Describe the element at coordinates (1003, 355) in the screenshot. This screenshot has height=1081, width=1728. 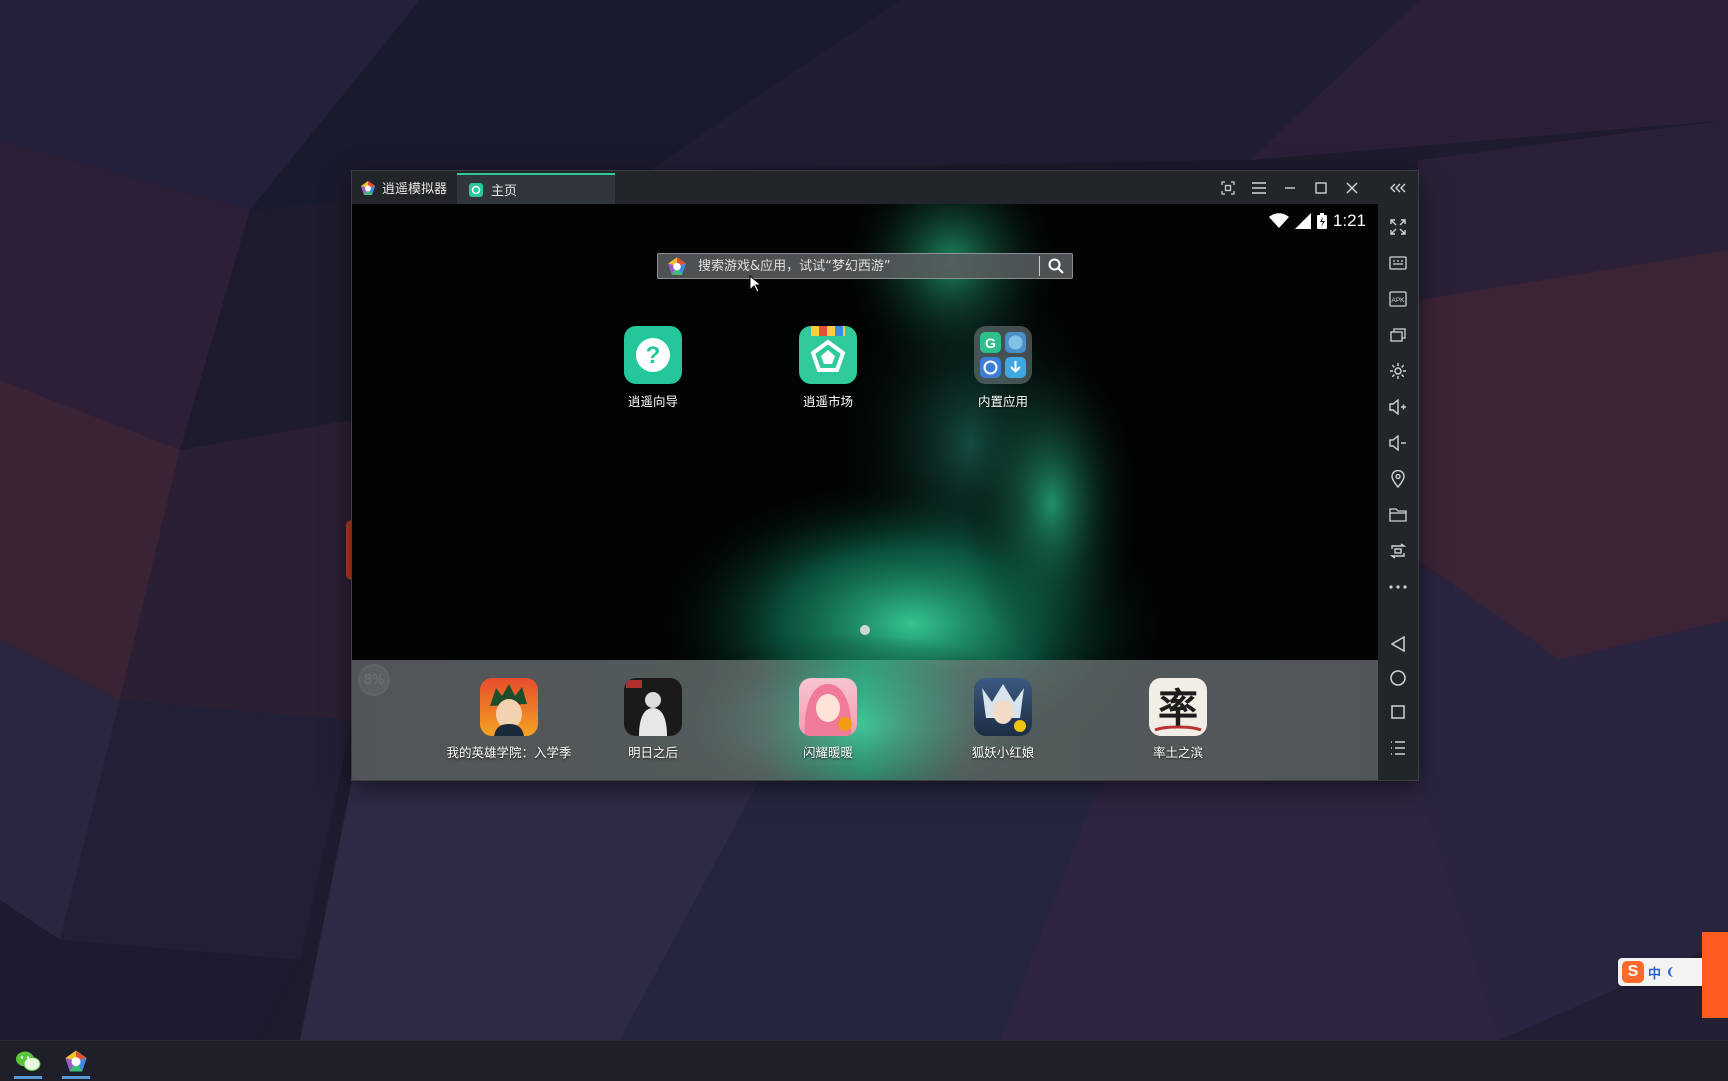
I see `folder-icon: G` at that location.